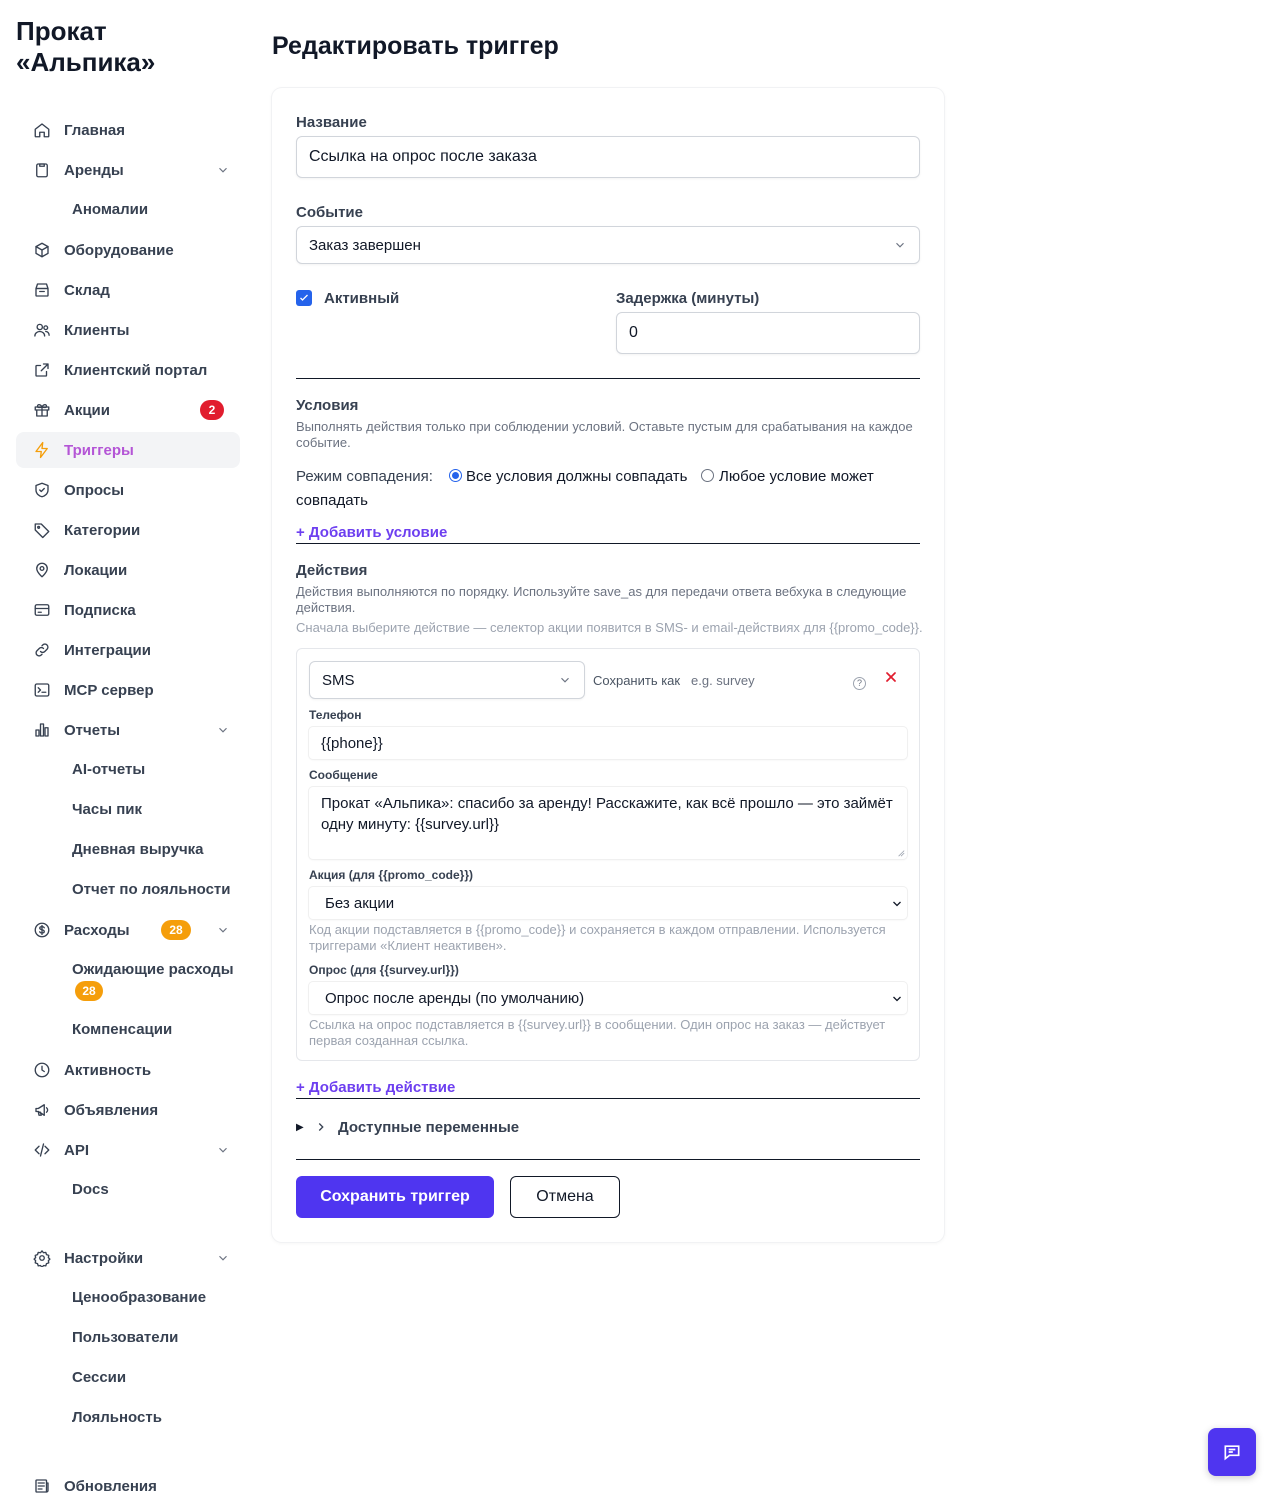 This screenshot has width=1280, height=1500. Describe the element at coordinates (42, 610) in the screenshot. I see `credit-card-icon` at that location.